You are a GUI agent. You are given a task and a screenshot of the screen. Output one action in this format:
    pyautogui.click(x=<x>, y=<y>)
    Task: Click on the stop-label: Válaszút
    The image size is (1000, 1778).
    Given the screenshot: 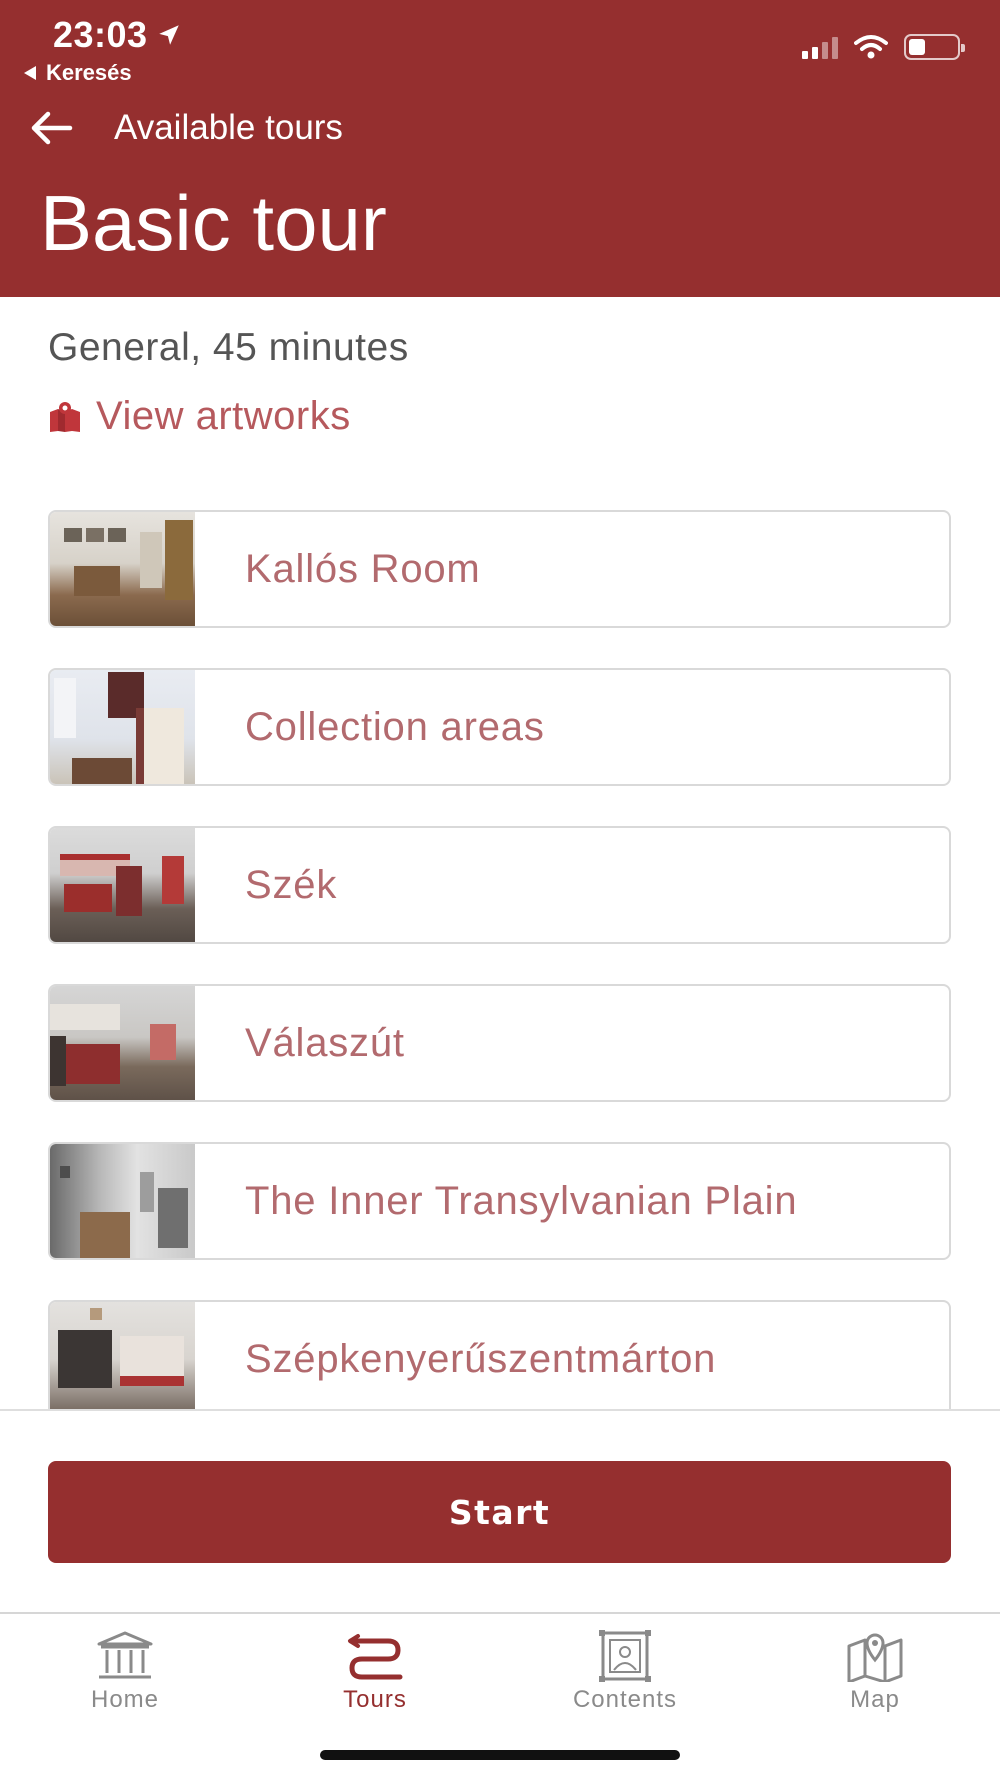 What is the action you would take?
    pyautogui.click(x=325, y=1042)
    